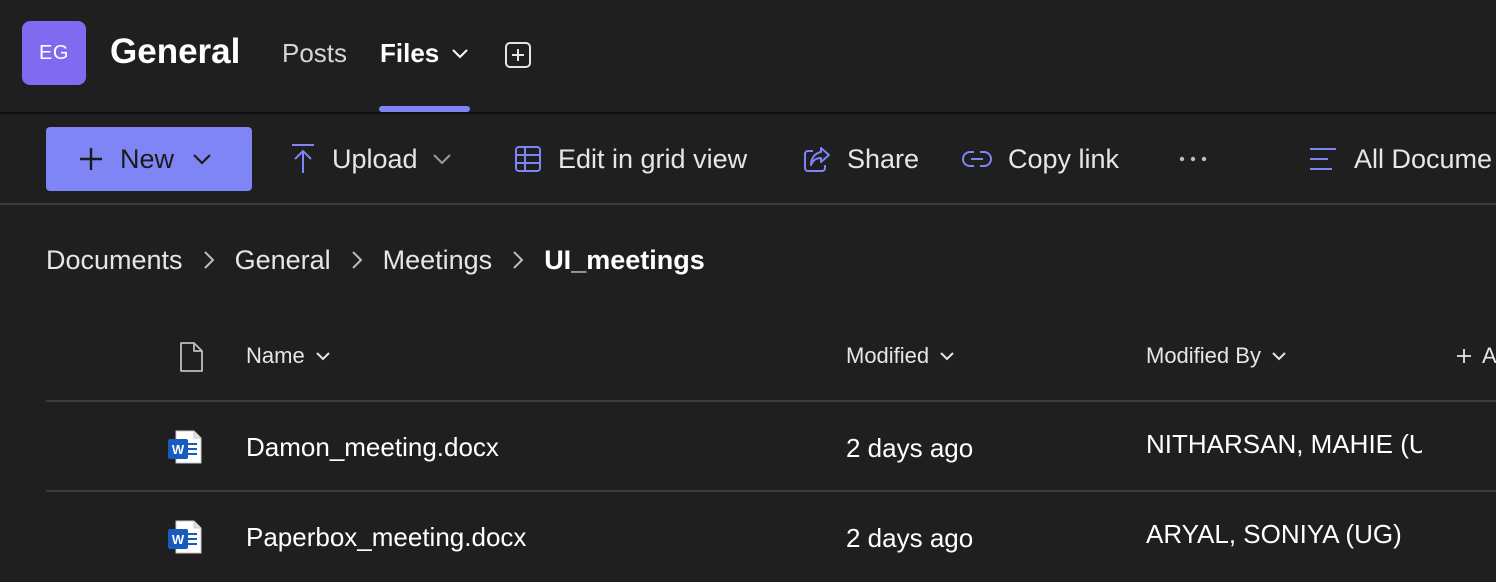 The width and height of the screenshot is (1496, 582). What do you see at coordinates (114, 260) in the screenshot?
I see `breadcrumb-item-documents: Documents` at bounding box center [114, 260].